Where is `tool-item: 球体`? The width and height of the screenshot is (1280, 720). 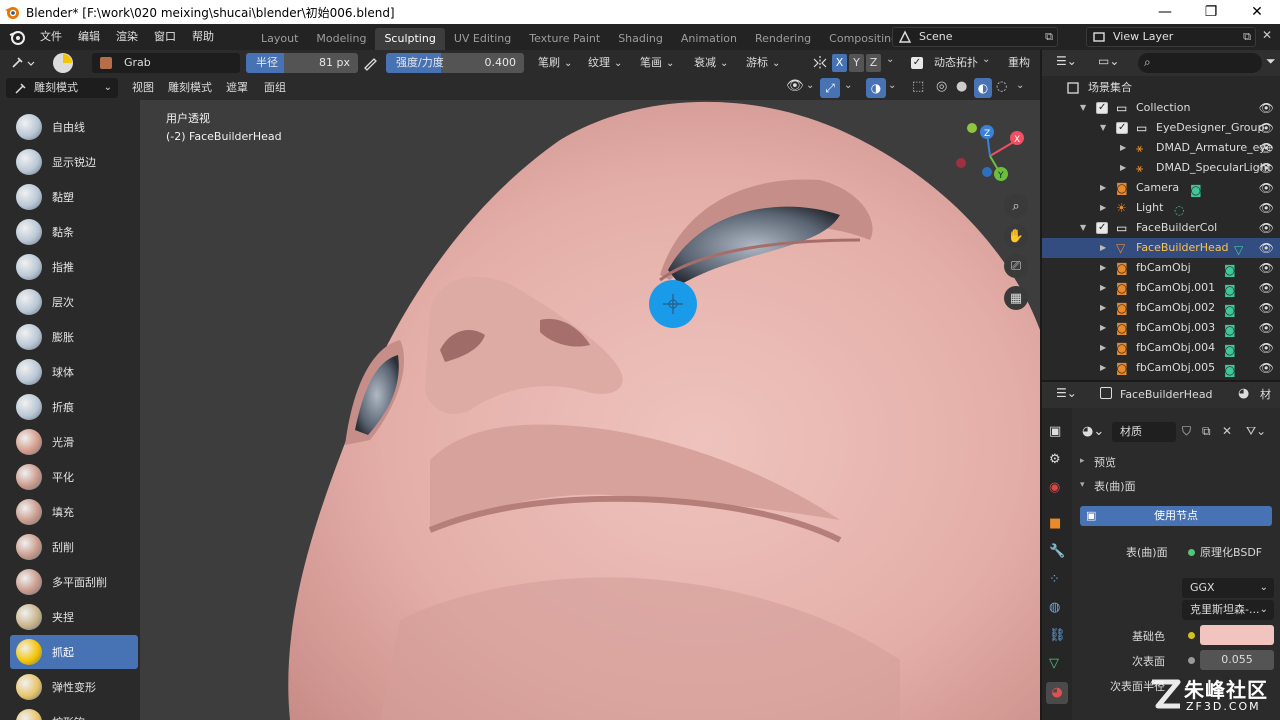 tool-item: 球体 is located at coordinates (74, 372).